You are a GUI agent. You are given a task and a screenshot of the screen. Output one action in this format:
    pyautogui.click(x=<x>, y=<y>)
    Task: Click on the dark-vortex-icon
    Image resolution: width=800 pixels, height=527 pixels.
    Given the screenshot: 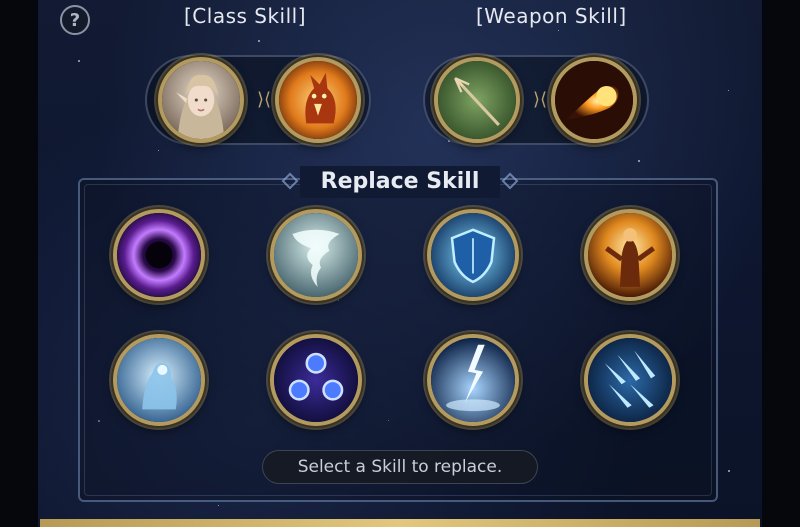 What is the action you would take?
    pyautogui.click(x=159, y=255)
    